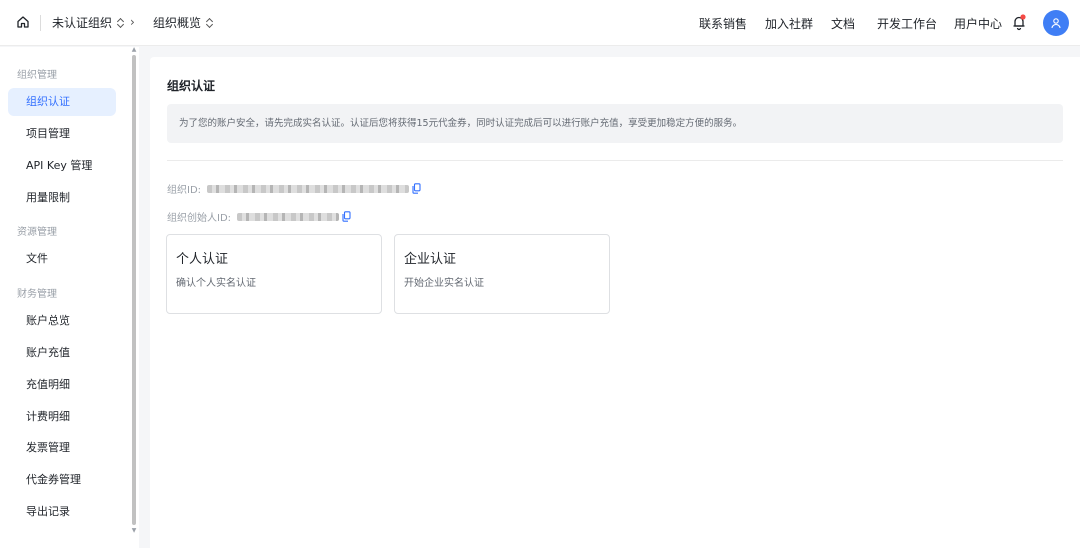 This screenshot has height=548, width=1080. I want to click on sidebar-item-api-keys: API Key 管理, so click(62, 166).